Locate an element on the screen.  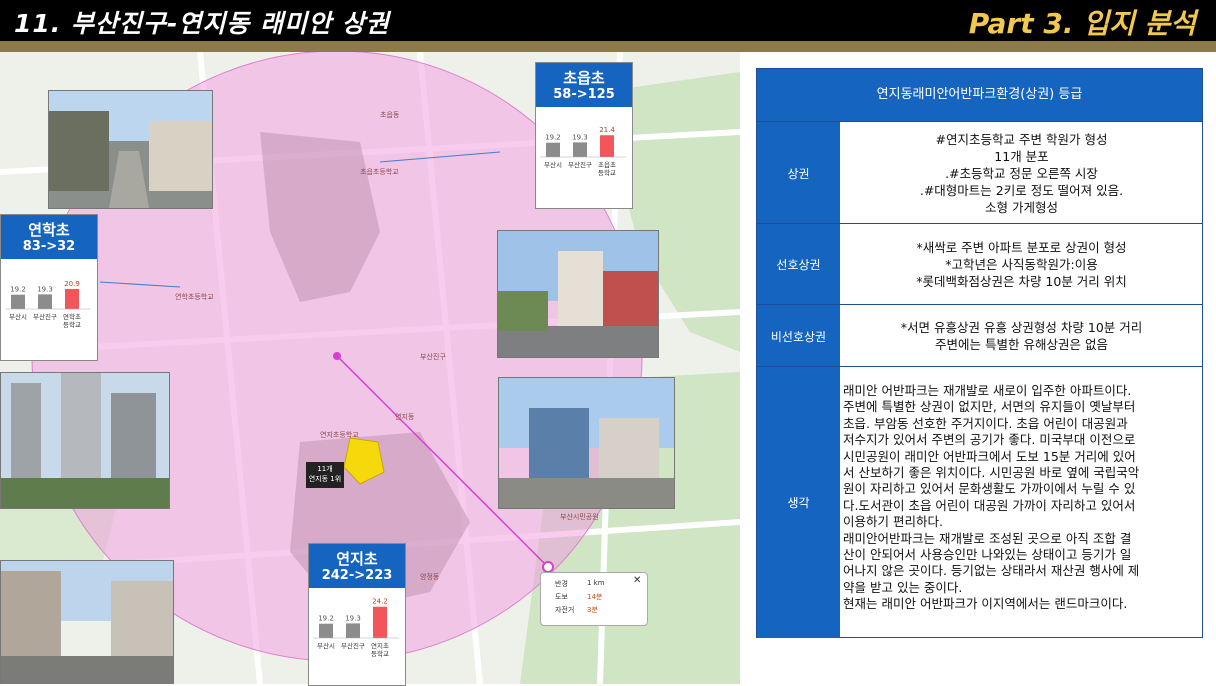
row-line: 초읍. 부암동 선호한 주거지이다. 초읍 어린이 대공원과 is located at coordinates (985, 423).